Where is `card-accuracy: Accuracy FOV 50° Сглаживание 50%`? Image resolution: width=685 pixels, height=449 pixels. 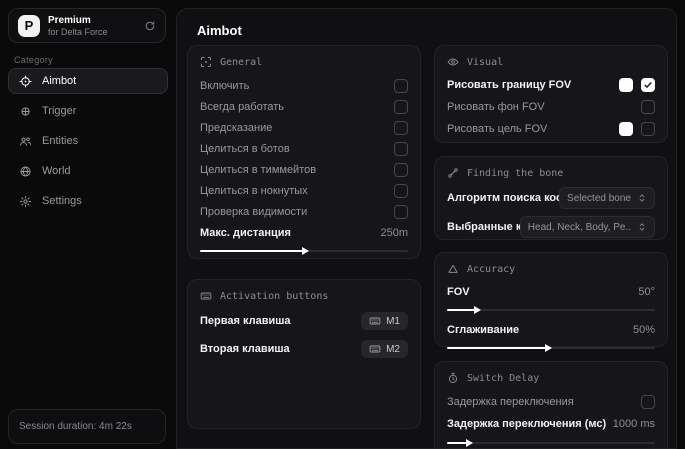
card-accuracy: Accuracy FOV 50° Сглаживание 50% is located at coordinates (551, 302).